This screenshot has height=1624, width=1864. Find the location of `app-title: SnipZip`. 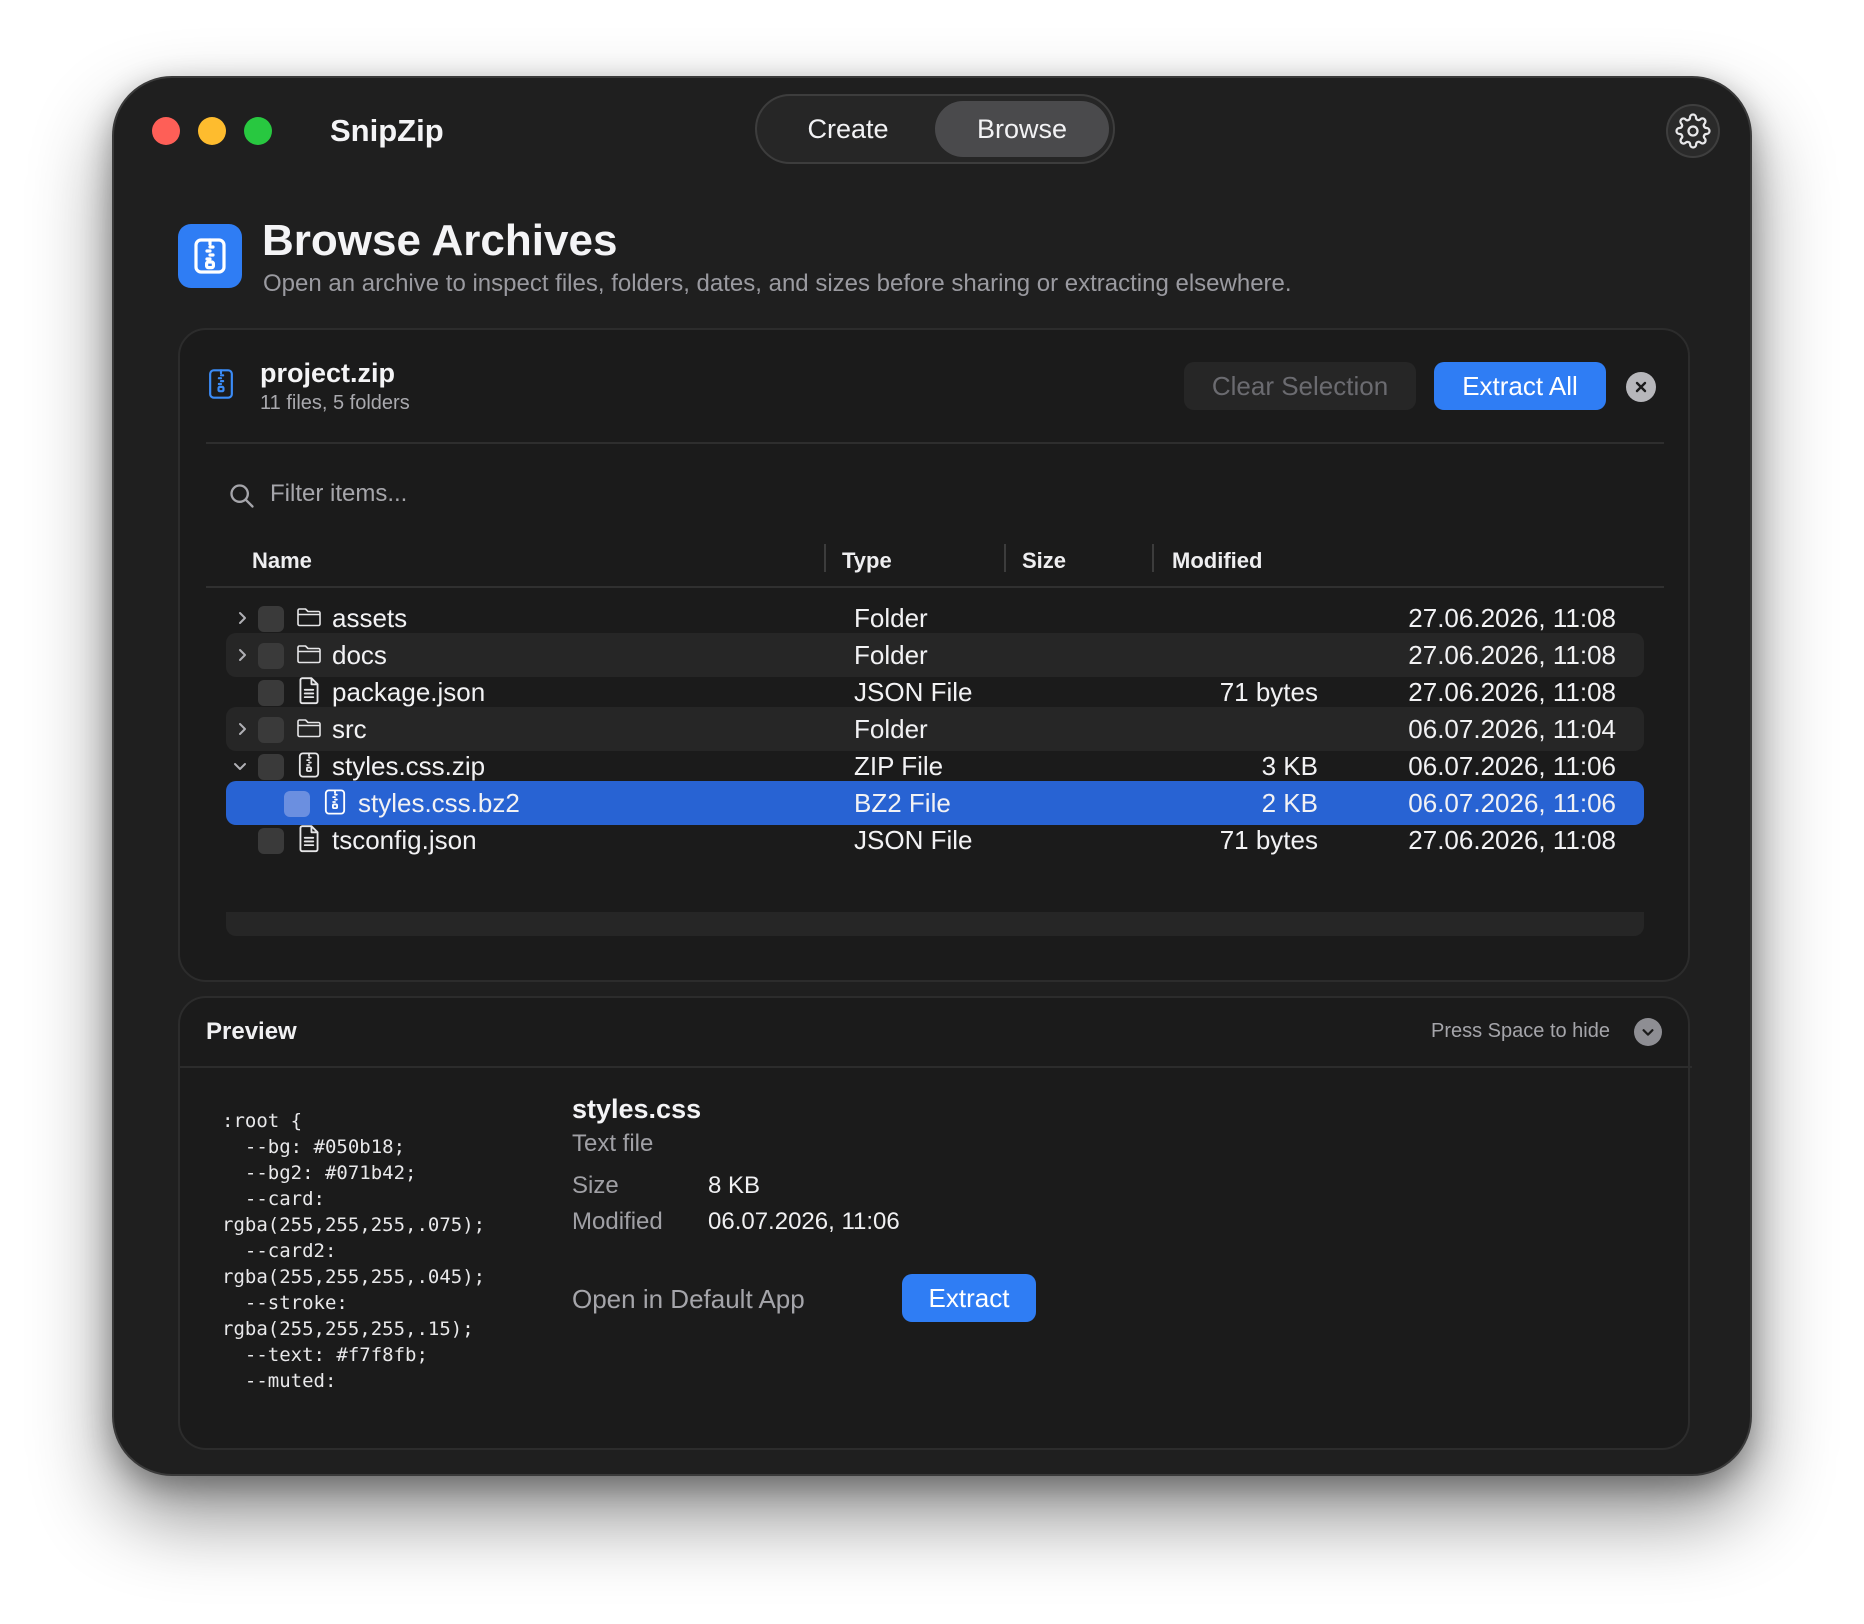

app-title: SnipZip is located at coordinates (387, 130).